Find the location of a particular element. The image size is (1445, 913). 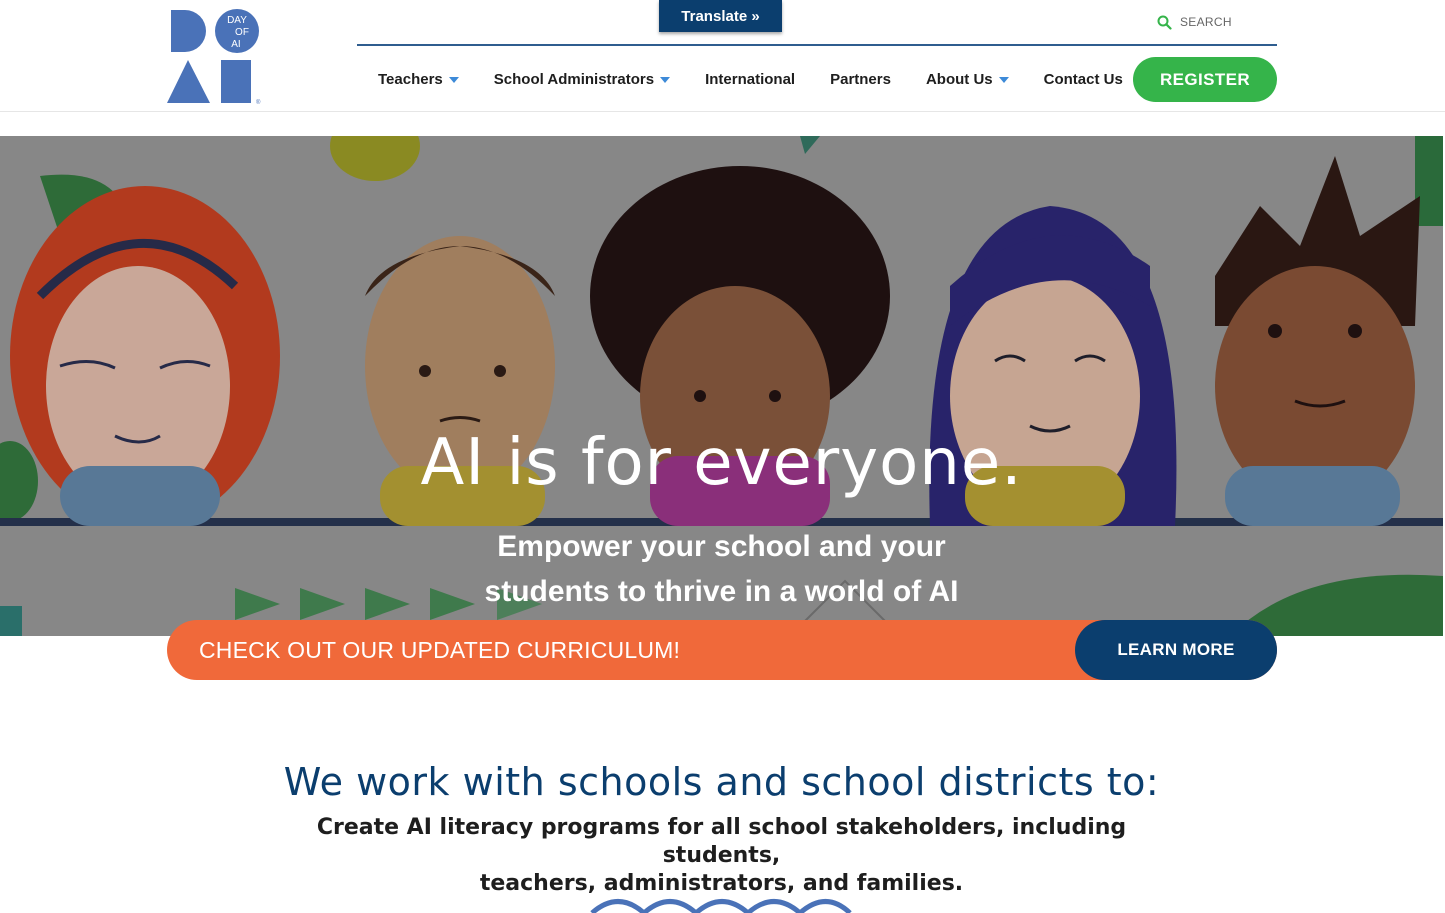

nav-item-partners: Partners is located at coordinates (860, 79).